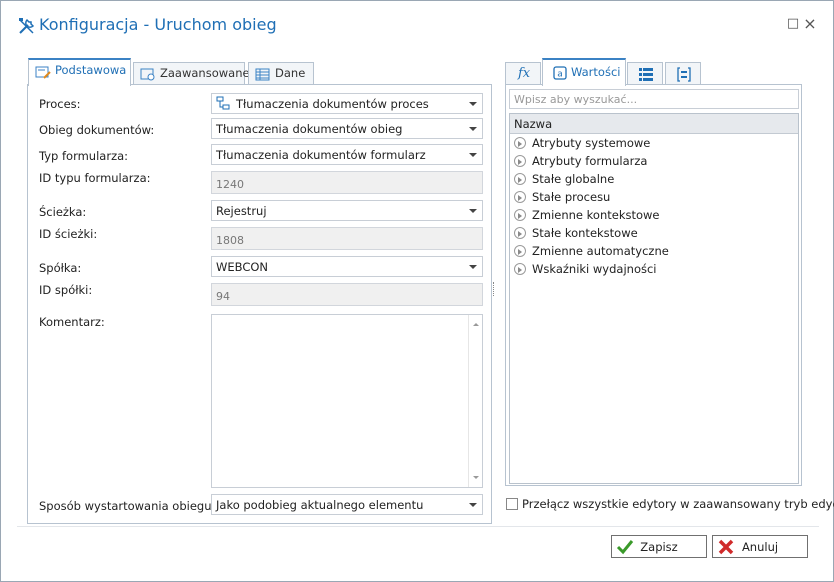 Image resolution: width=834 pixels, height=582 pixels. Describe the element at coordinates (590, 161) in the screenshot. I see `list-item-label: Atrybuty formularza` at that location.